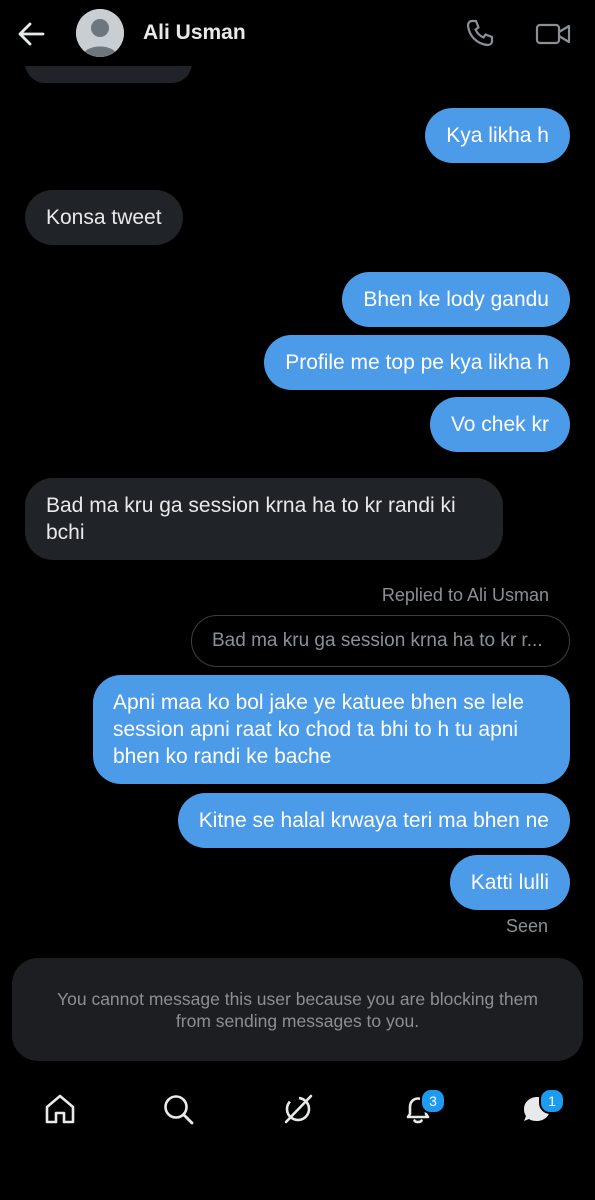  I want to click on search-icon, so click(179, 1110).